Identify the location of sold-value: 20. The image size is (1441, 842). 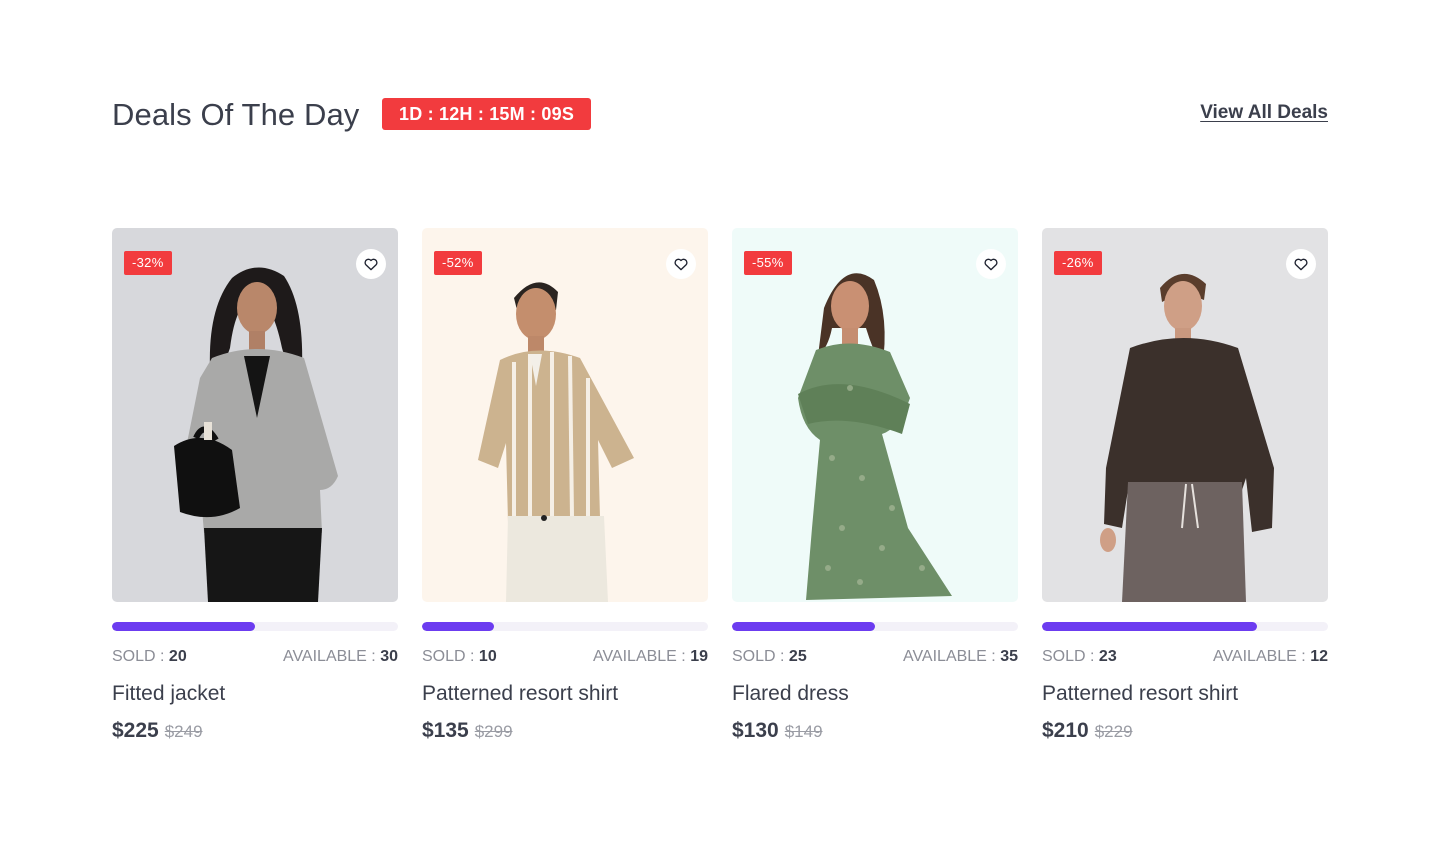
(177, 656).